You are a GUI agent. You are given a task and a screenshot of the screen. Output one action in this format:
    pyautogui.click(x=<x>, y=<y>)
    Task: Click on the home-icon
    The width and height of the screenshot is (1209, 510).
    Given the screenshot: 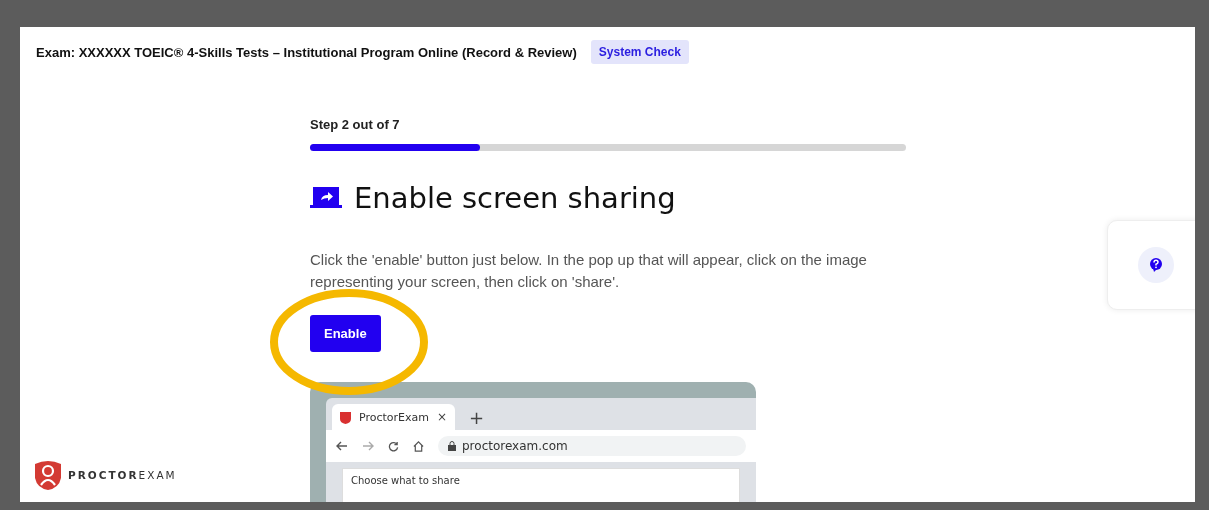 What is the action you would take?
    pyautogui.click(x=418, y=446)
    